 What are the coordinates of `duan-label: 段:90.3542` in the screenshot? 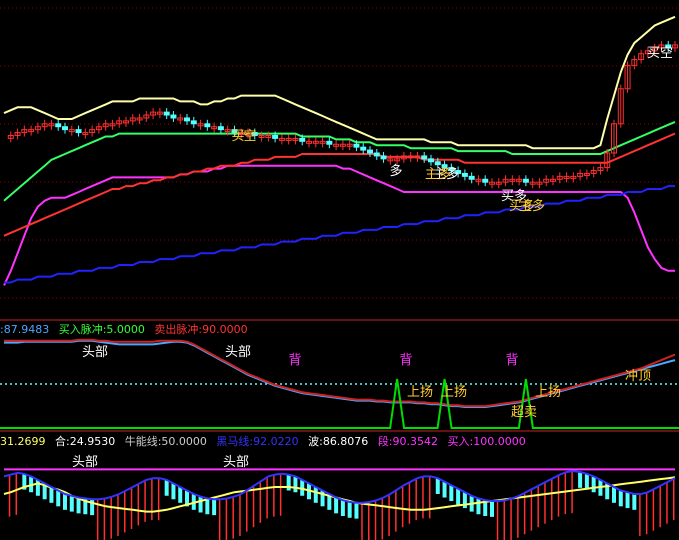 It's located at (408, 441).